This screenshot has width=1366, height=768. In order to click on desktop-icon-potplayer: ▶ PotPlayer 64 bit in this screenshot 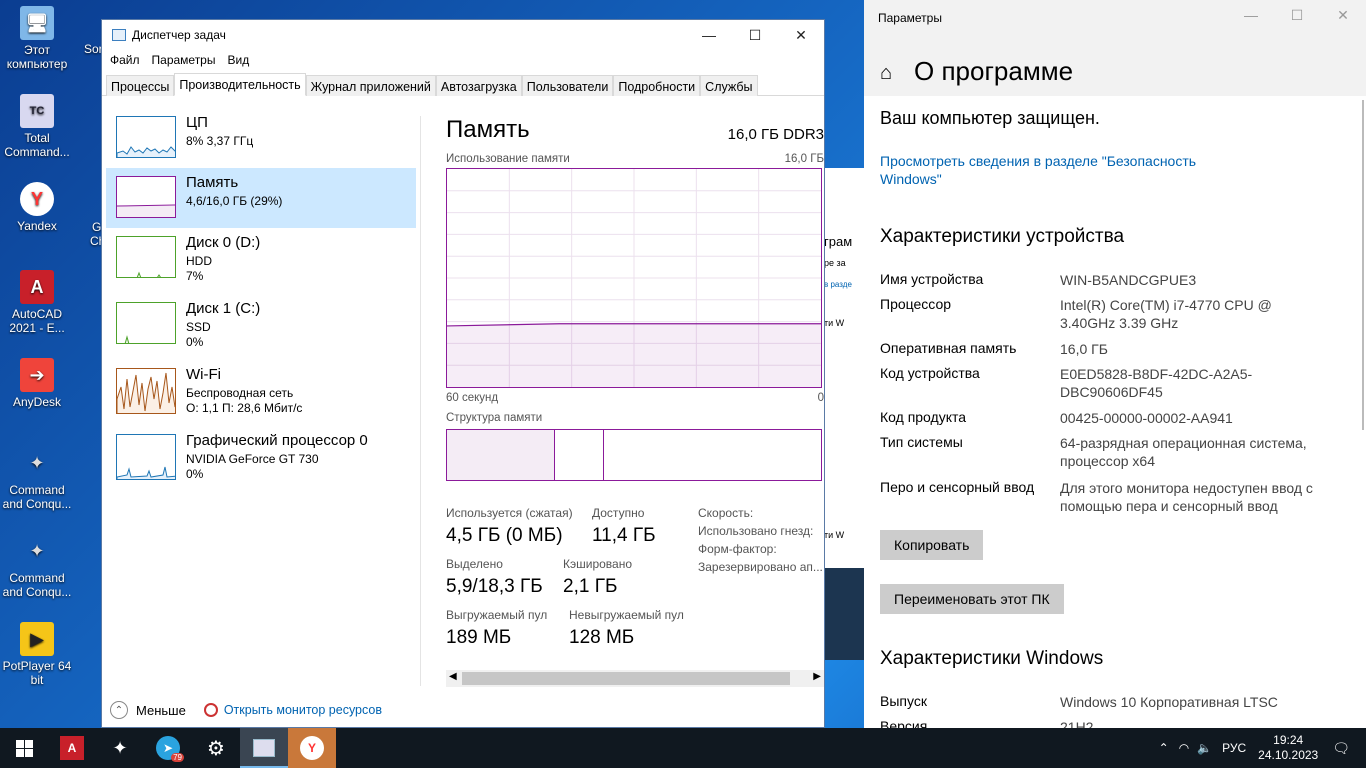, I will do `click(37, 654)`.